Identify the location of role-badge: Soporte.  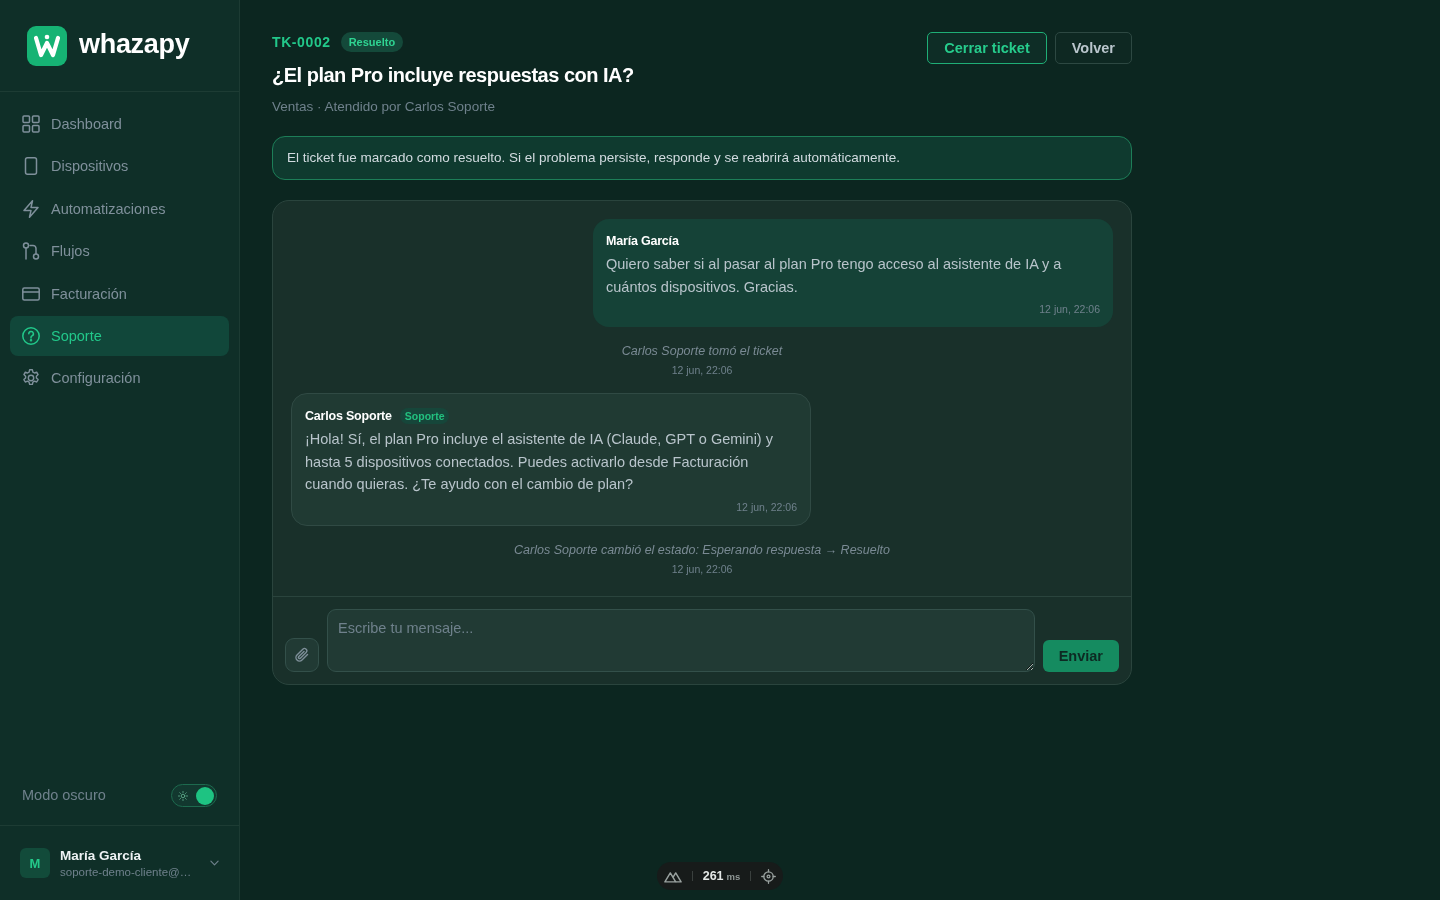
(424, 415).